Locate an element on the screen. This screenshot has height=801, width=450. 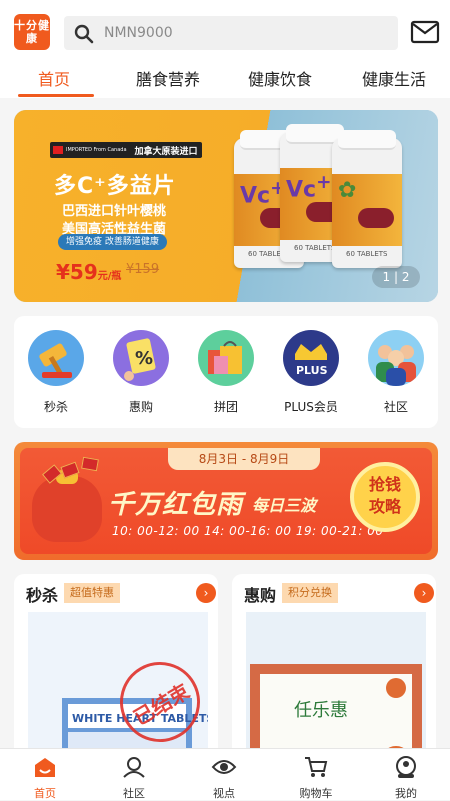
banner-price-unit: 元/瓶 is located at coordinates (109, 276).